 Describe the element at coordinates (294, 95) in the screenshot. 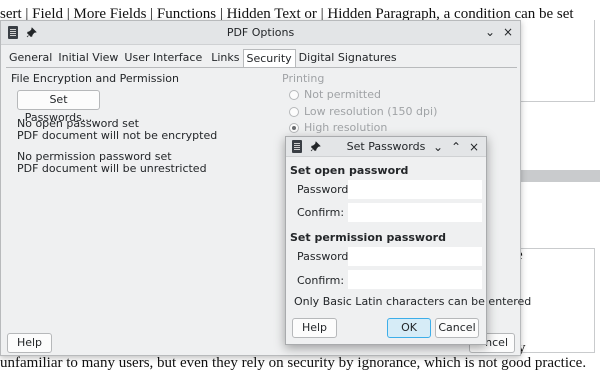

I see `radio-not-permitted` at that location.